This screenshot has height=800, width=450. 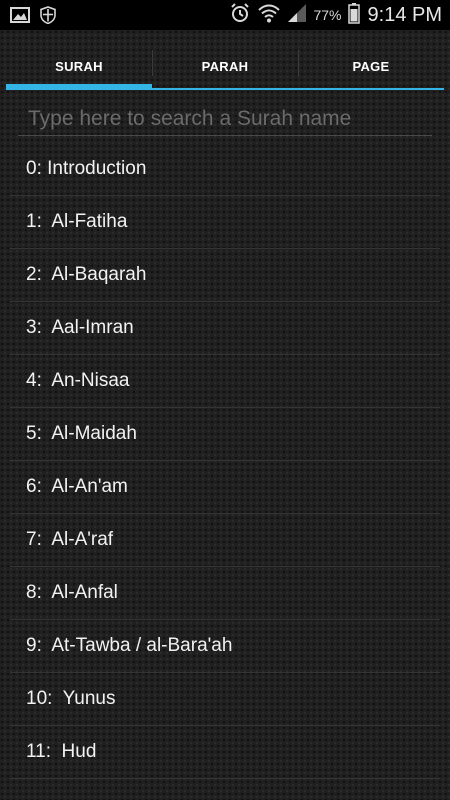 I want to click on image-icon, so click(x=20, y=17).